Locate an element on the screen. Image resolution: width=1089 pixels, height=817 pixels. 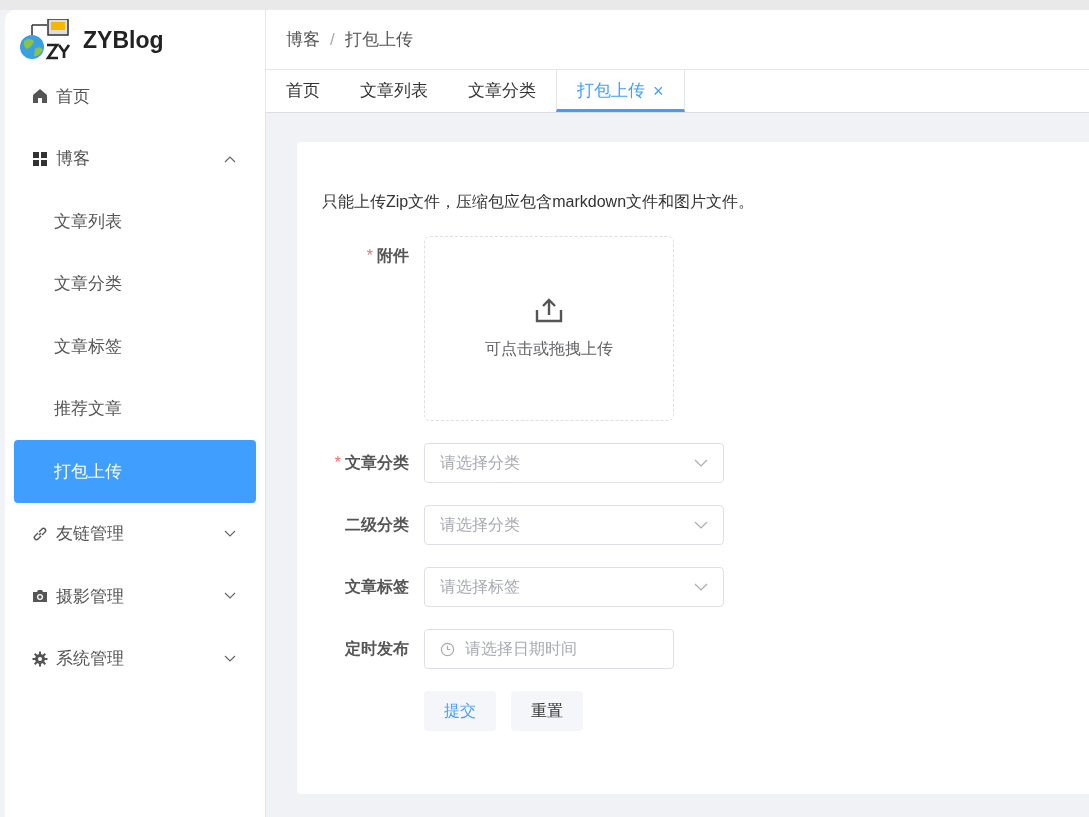
field-label-text: 文章标签 is located at coordinates (377, 586).